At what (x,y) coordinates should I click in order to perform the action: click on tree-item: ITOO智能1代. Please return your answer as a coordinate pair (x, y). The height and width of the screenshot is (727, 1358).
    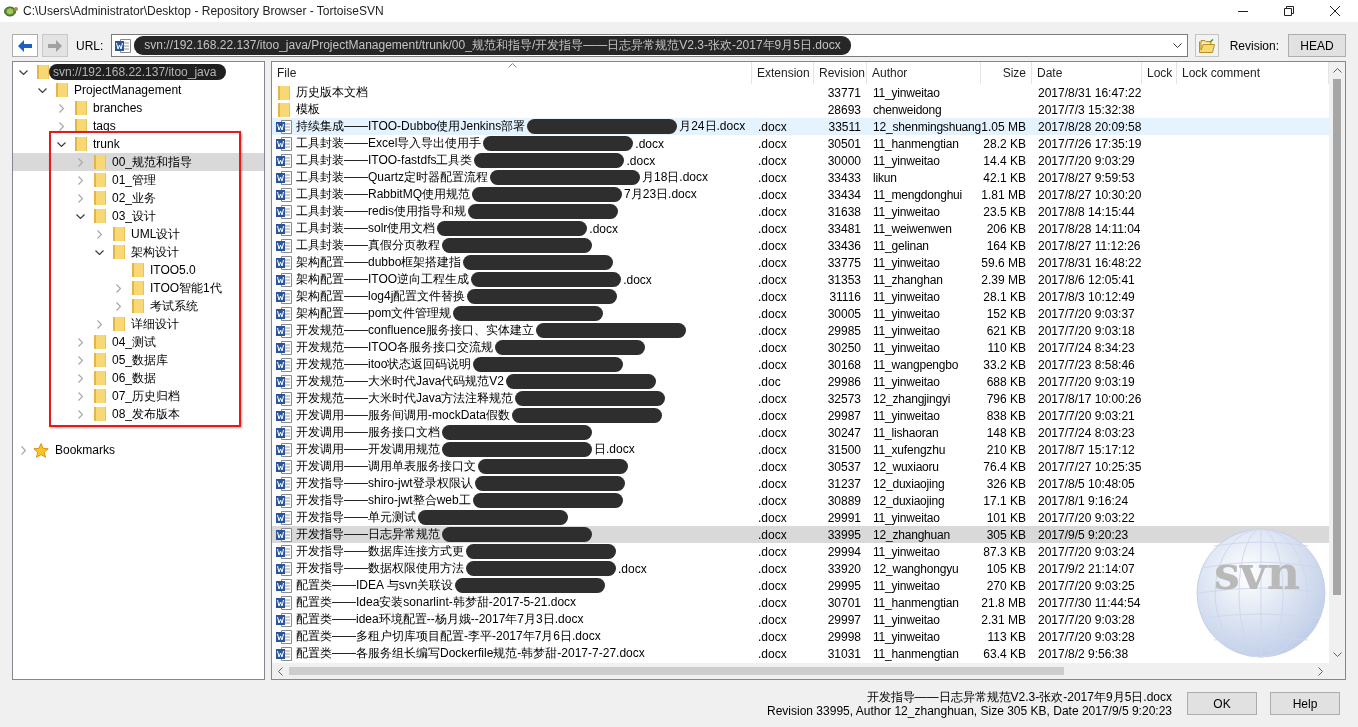
    Looking at the image, I should click on (138, 288).